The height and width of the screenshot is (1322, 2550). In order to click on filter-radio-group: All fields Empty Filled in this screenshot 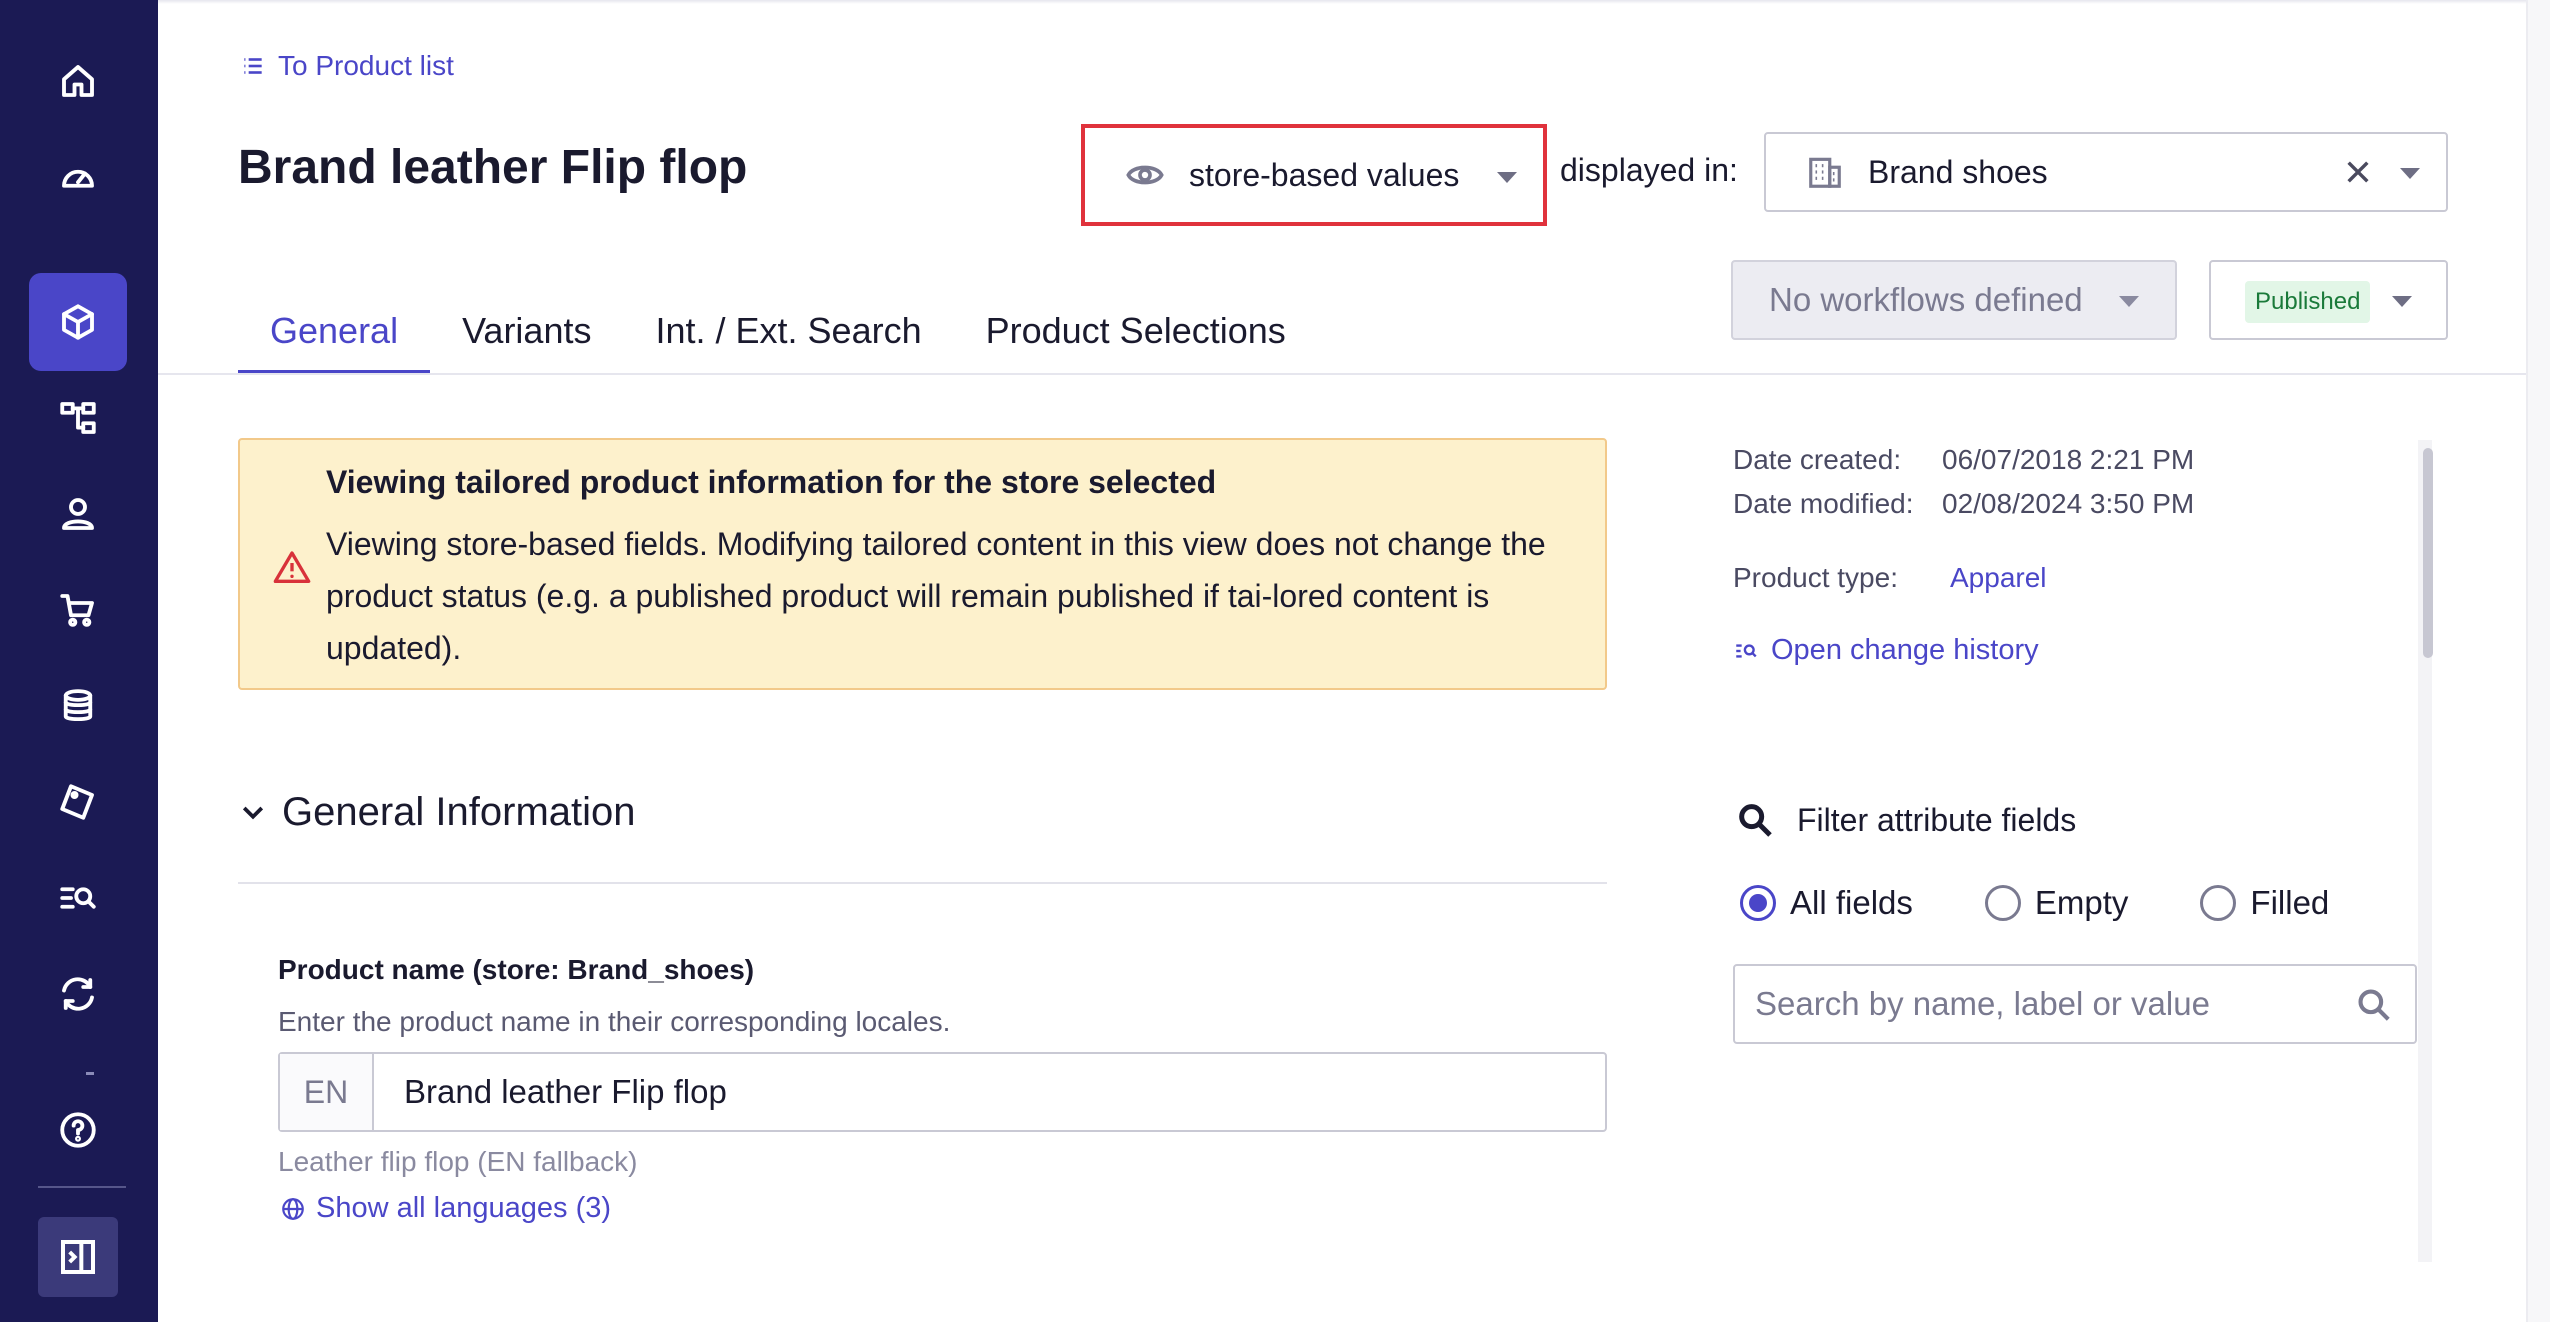, I will do `click(2070, 903)`.